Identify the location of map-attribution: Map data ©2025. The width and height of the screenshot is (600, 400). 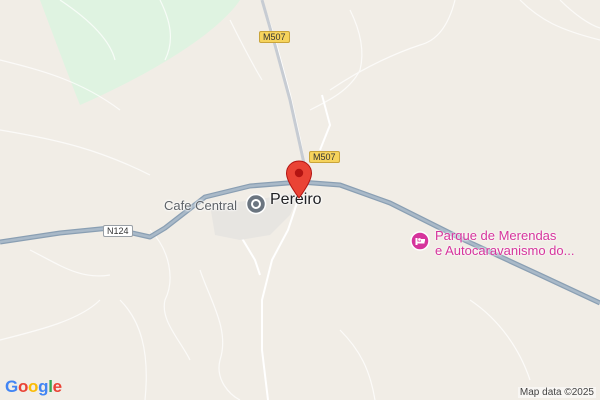
(556, 392).